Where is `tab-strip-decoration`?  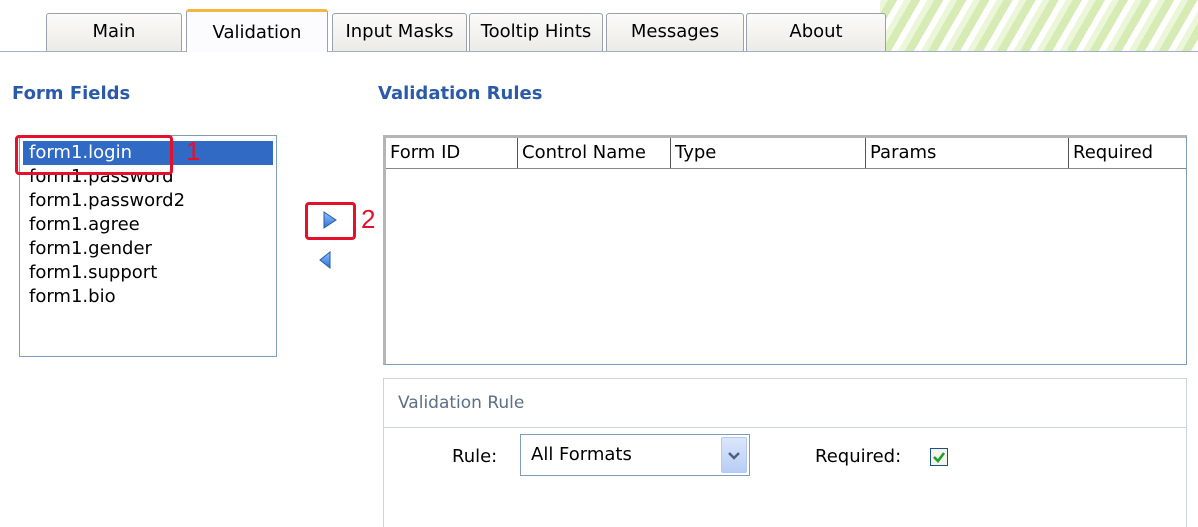 tab-strip-decoration is located at coordinates (1039, 25).